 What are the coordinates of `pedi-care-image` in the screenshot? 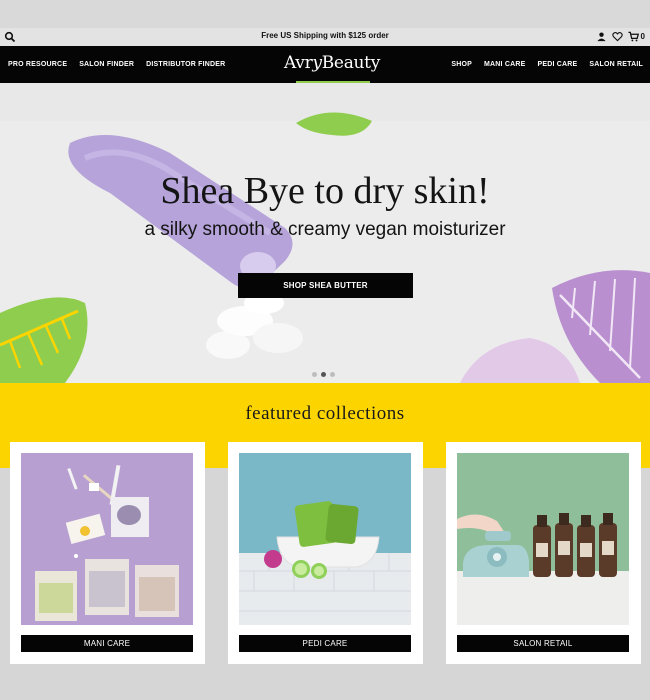 It's located at (325, 539).